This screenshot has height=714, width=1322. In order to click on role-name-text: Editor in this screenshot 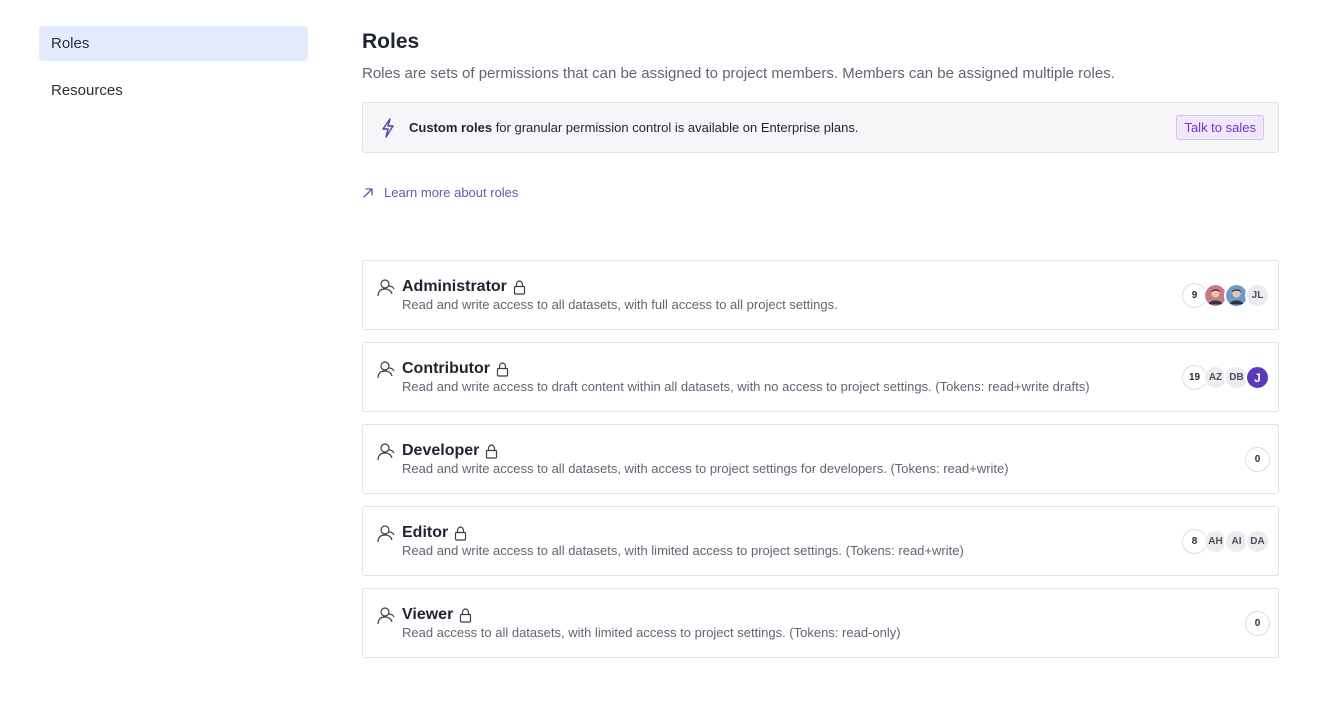, I will do `click(425, 532)`.